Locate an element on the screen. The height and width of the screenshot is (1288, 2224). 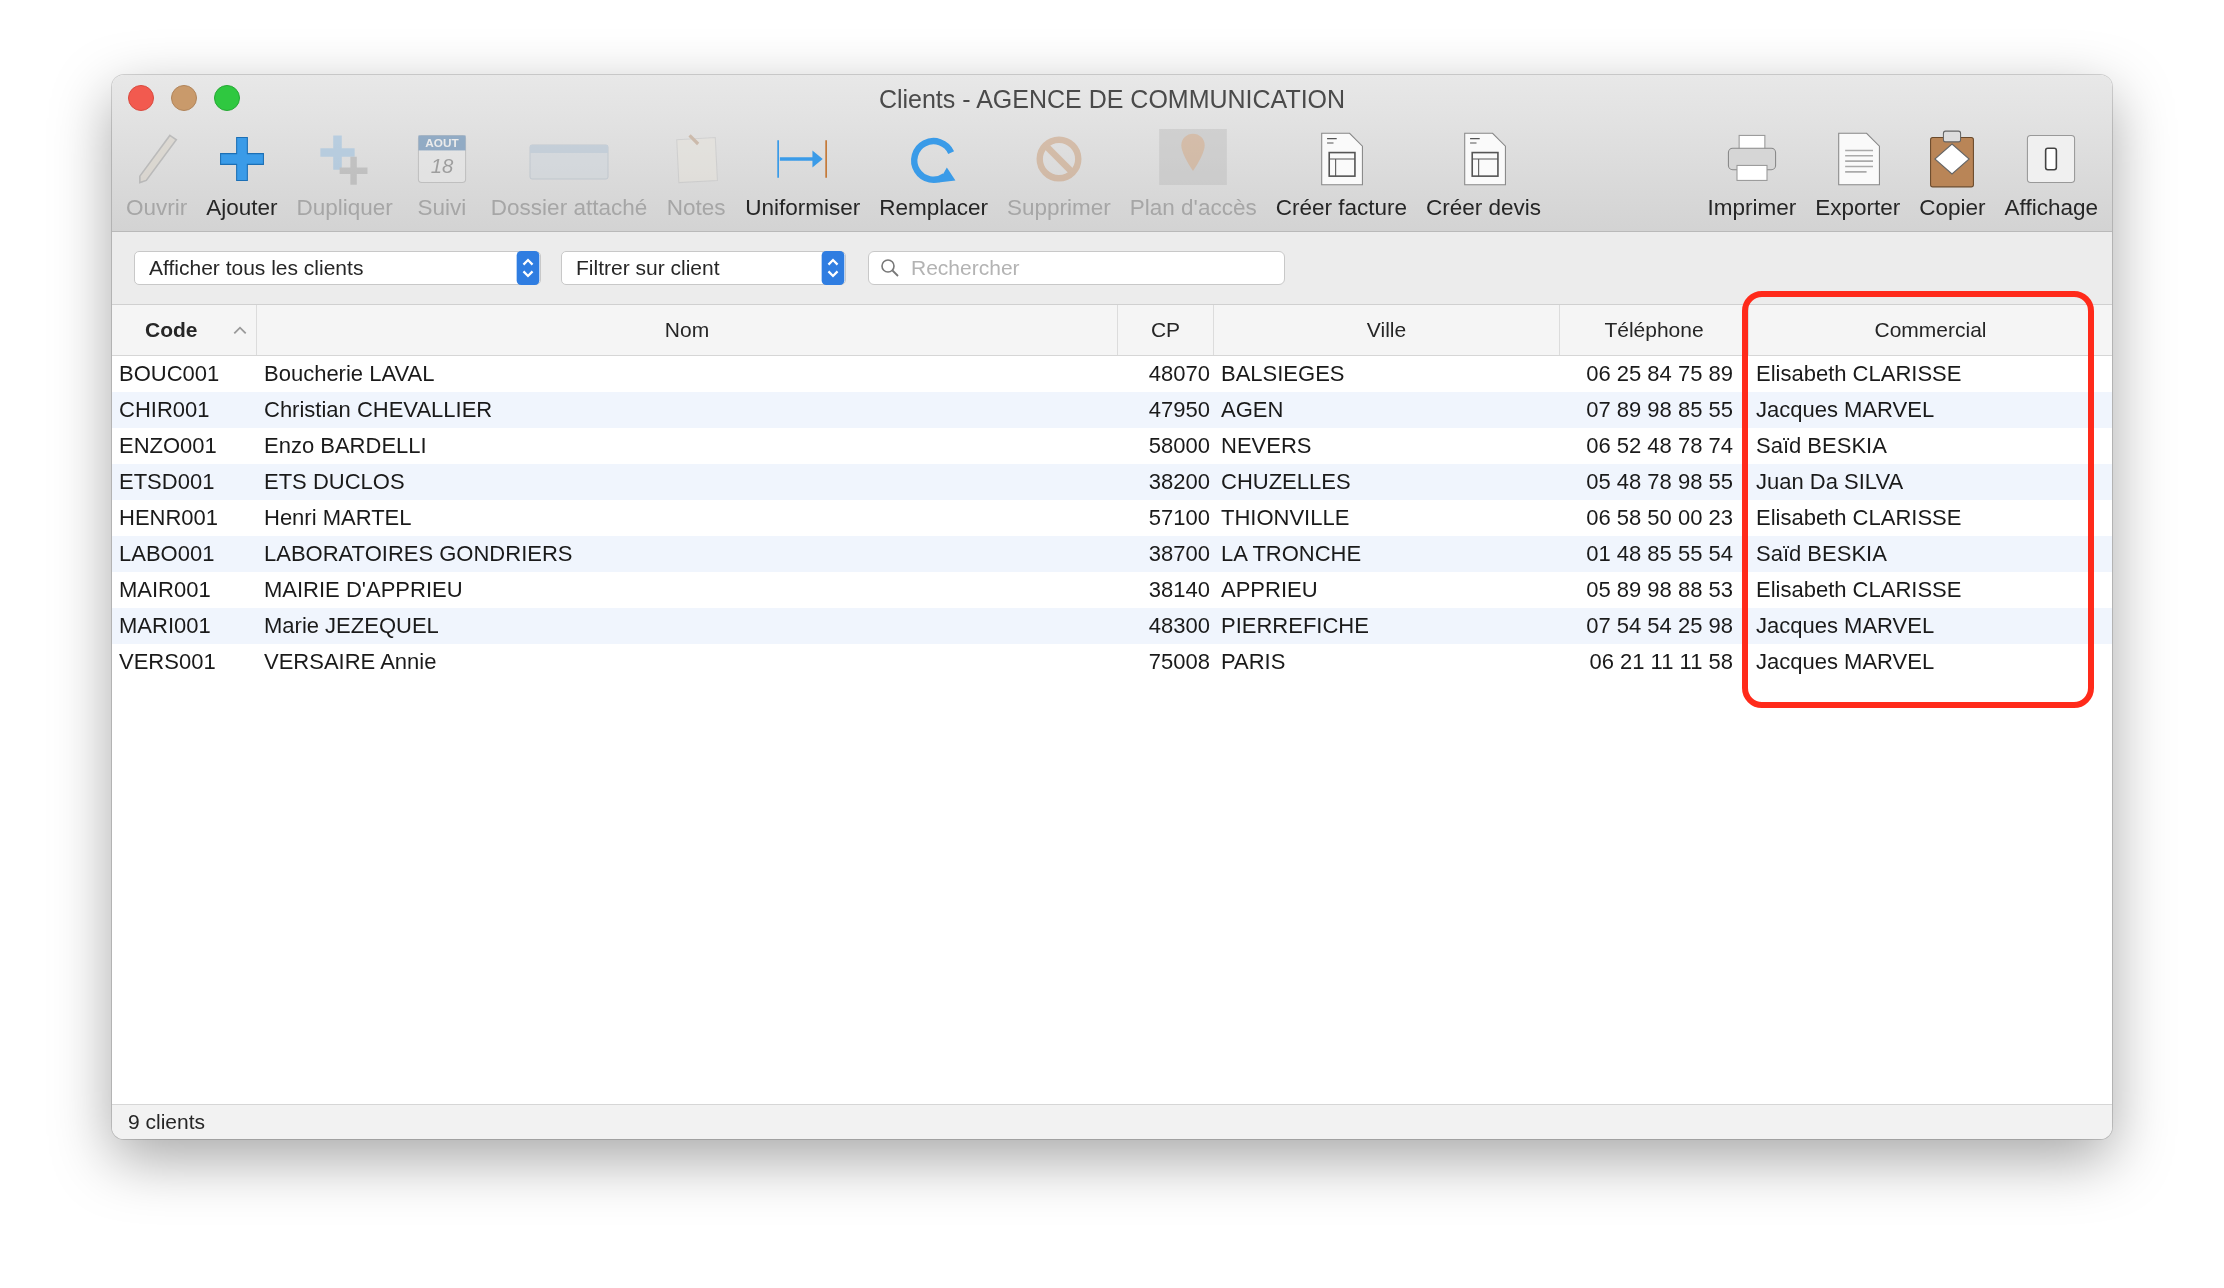
table-cell-text: NEVERS is located at coordinates (1266, 446).